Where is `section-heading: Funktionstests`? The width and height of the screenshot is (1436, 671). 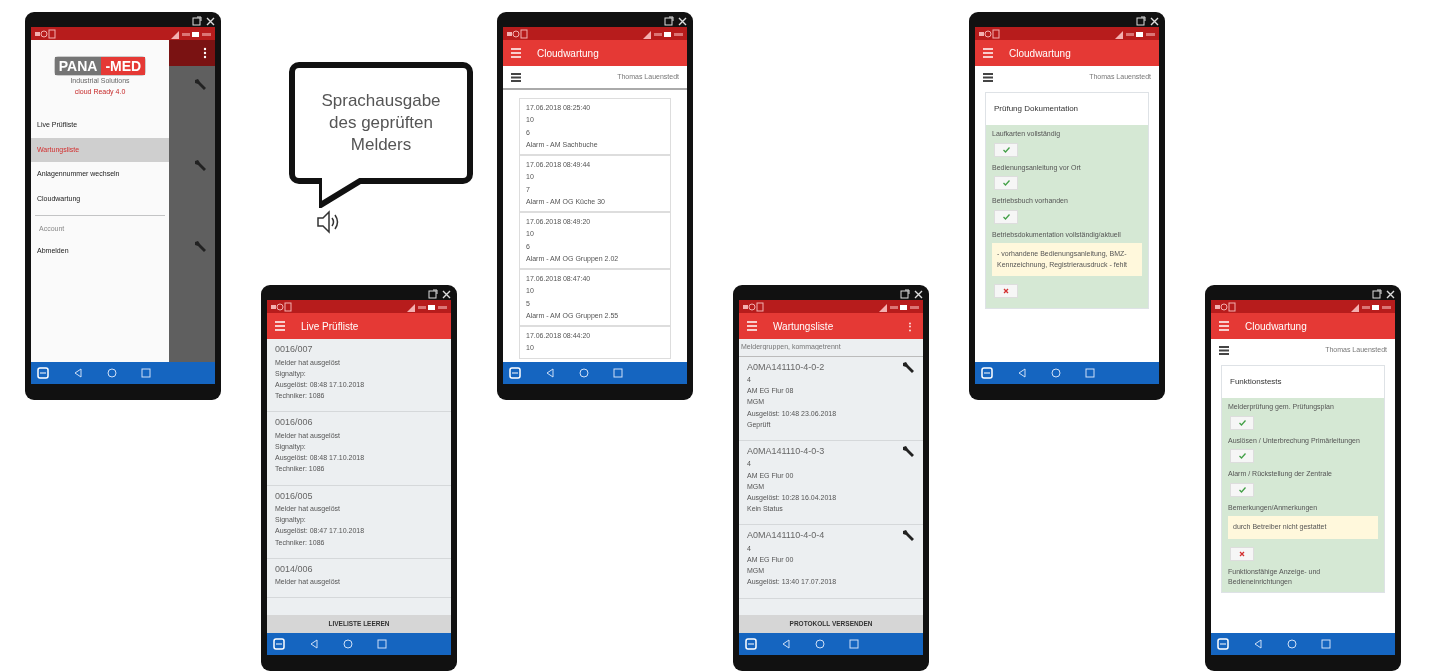
section-heading: Funktionstests is located at coordinates (1256, 382).